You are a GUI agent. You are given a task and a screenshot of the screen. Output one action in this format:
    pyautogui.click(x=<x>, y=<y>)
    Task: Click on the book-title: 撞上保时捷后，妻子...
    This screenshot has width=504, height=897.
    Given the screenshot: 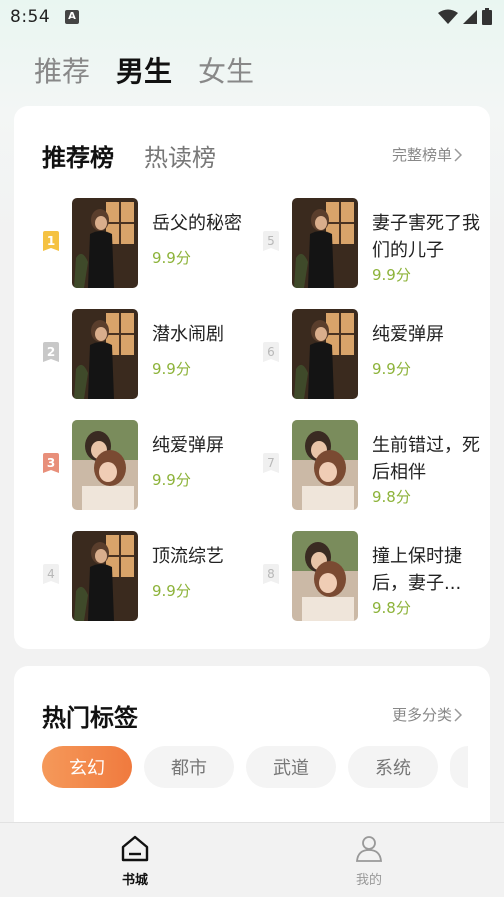 What is the action you would take?
    pyautogui.click(x=417, y=570)
    